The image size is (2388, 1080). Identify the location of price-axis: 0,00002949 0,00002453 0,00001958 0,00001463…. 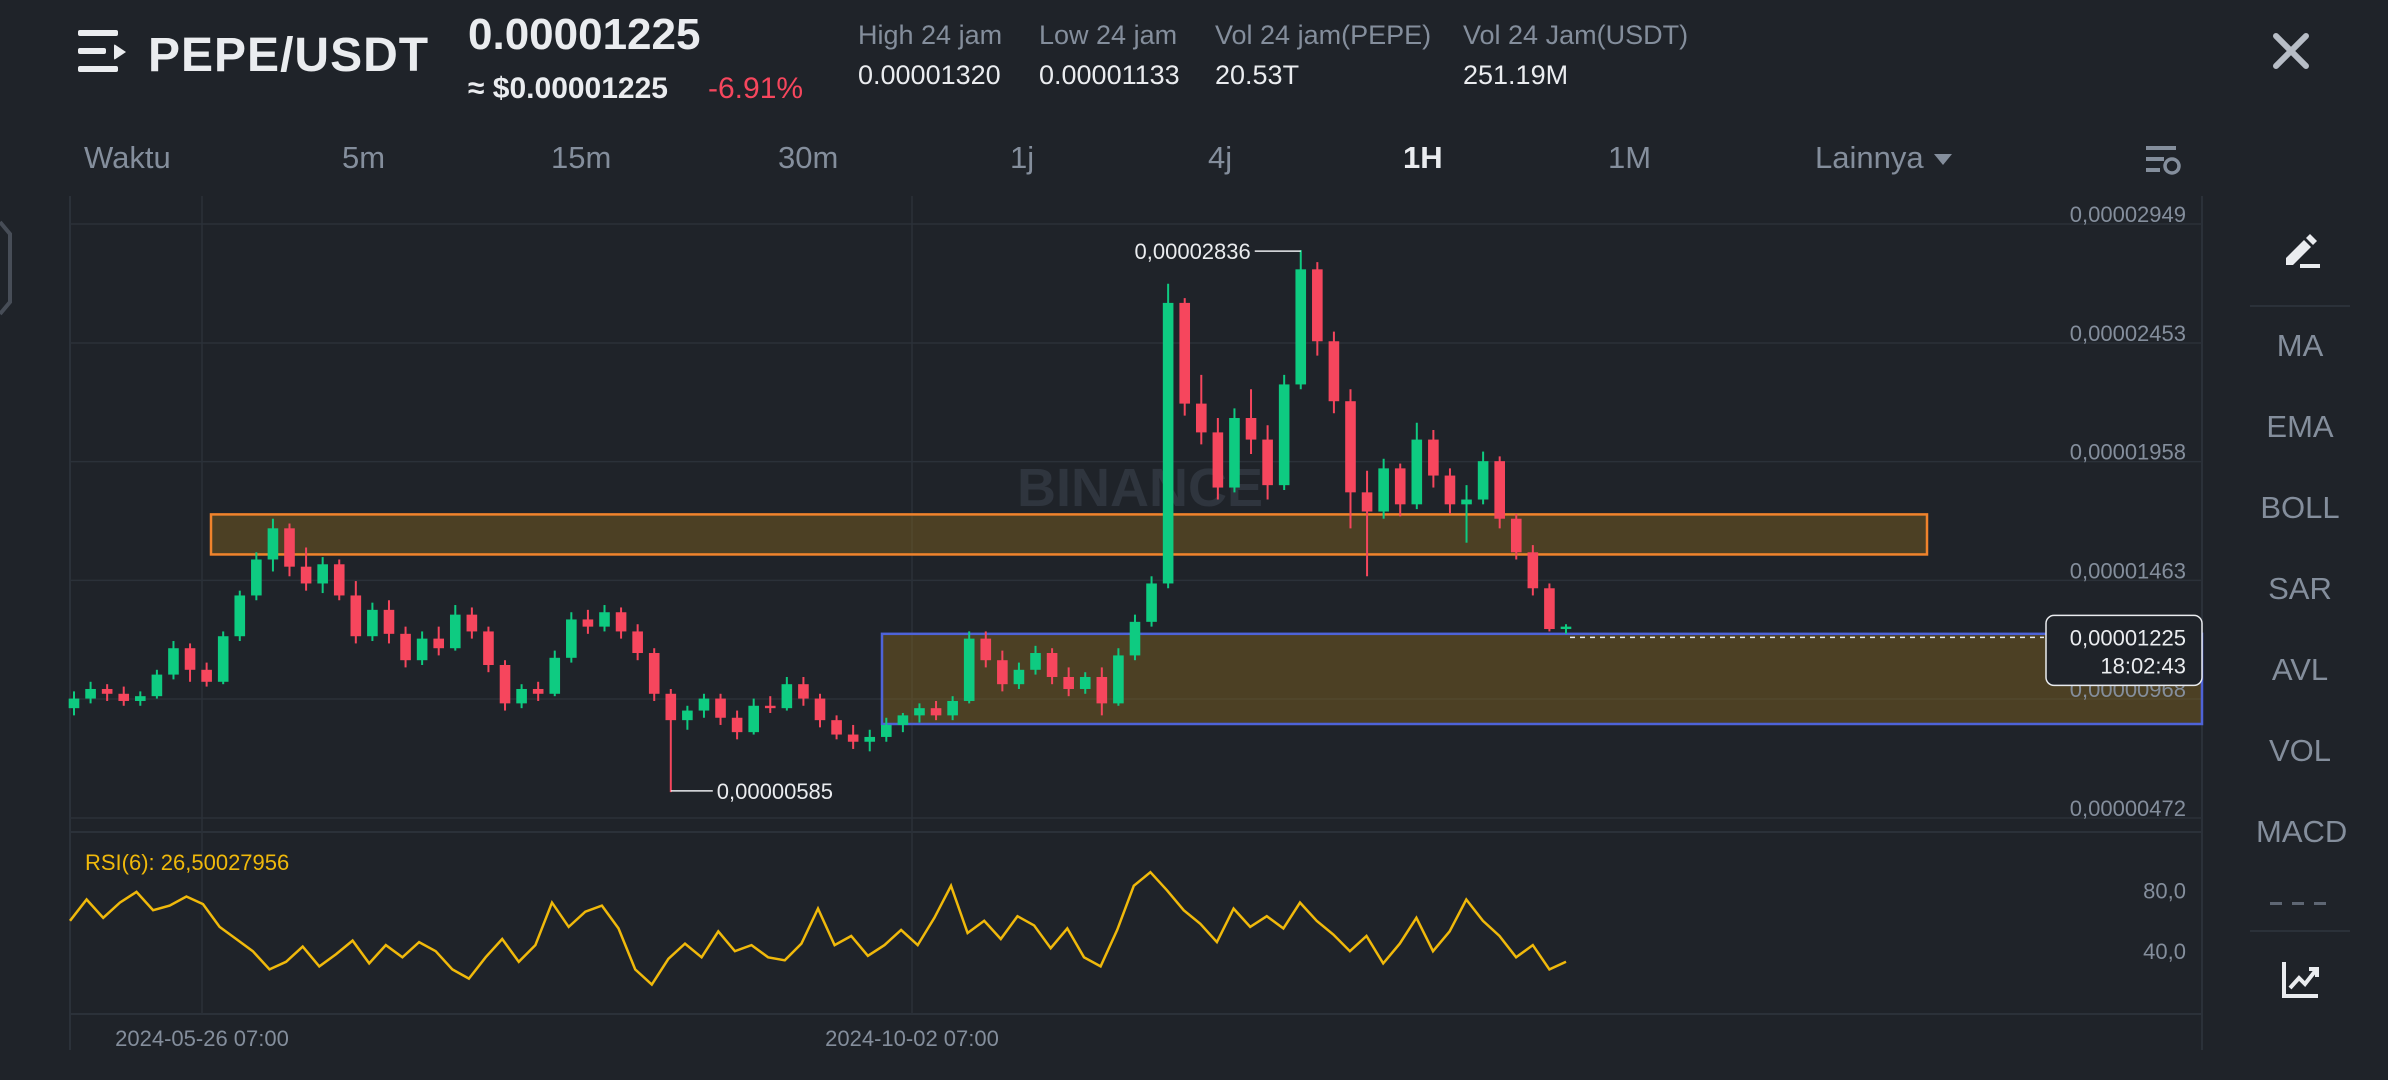
(2128, 511).